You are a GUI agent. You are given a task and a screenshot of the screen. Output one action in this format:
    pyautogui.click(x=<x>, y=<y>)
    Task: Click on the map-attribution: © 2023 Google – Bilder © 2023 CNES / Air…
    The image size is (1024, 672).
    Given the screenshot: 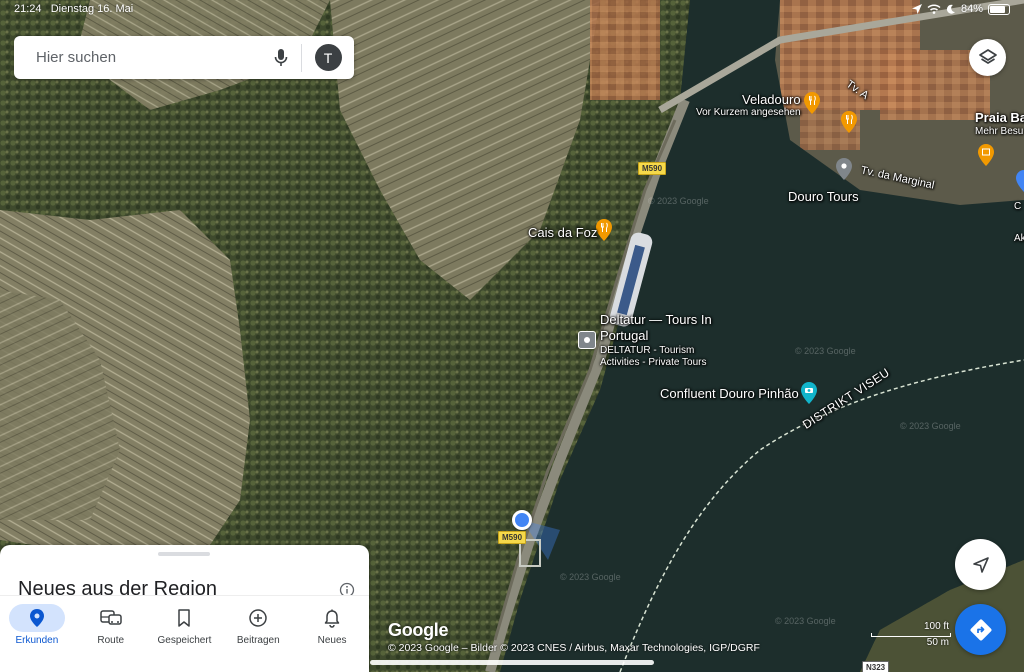 What is the action you would take?
    pyautogui.click(x=574, y=648)
    